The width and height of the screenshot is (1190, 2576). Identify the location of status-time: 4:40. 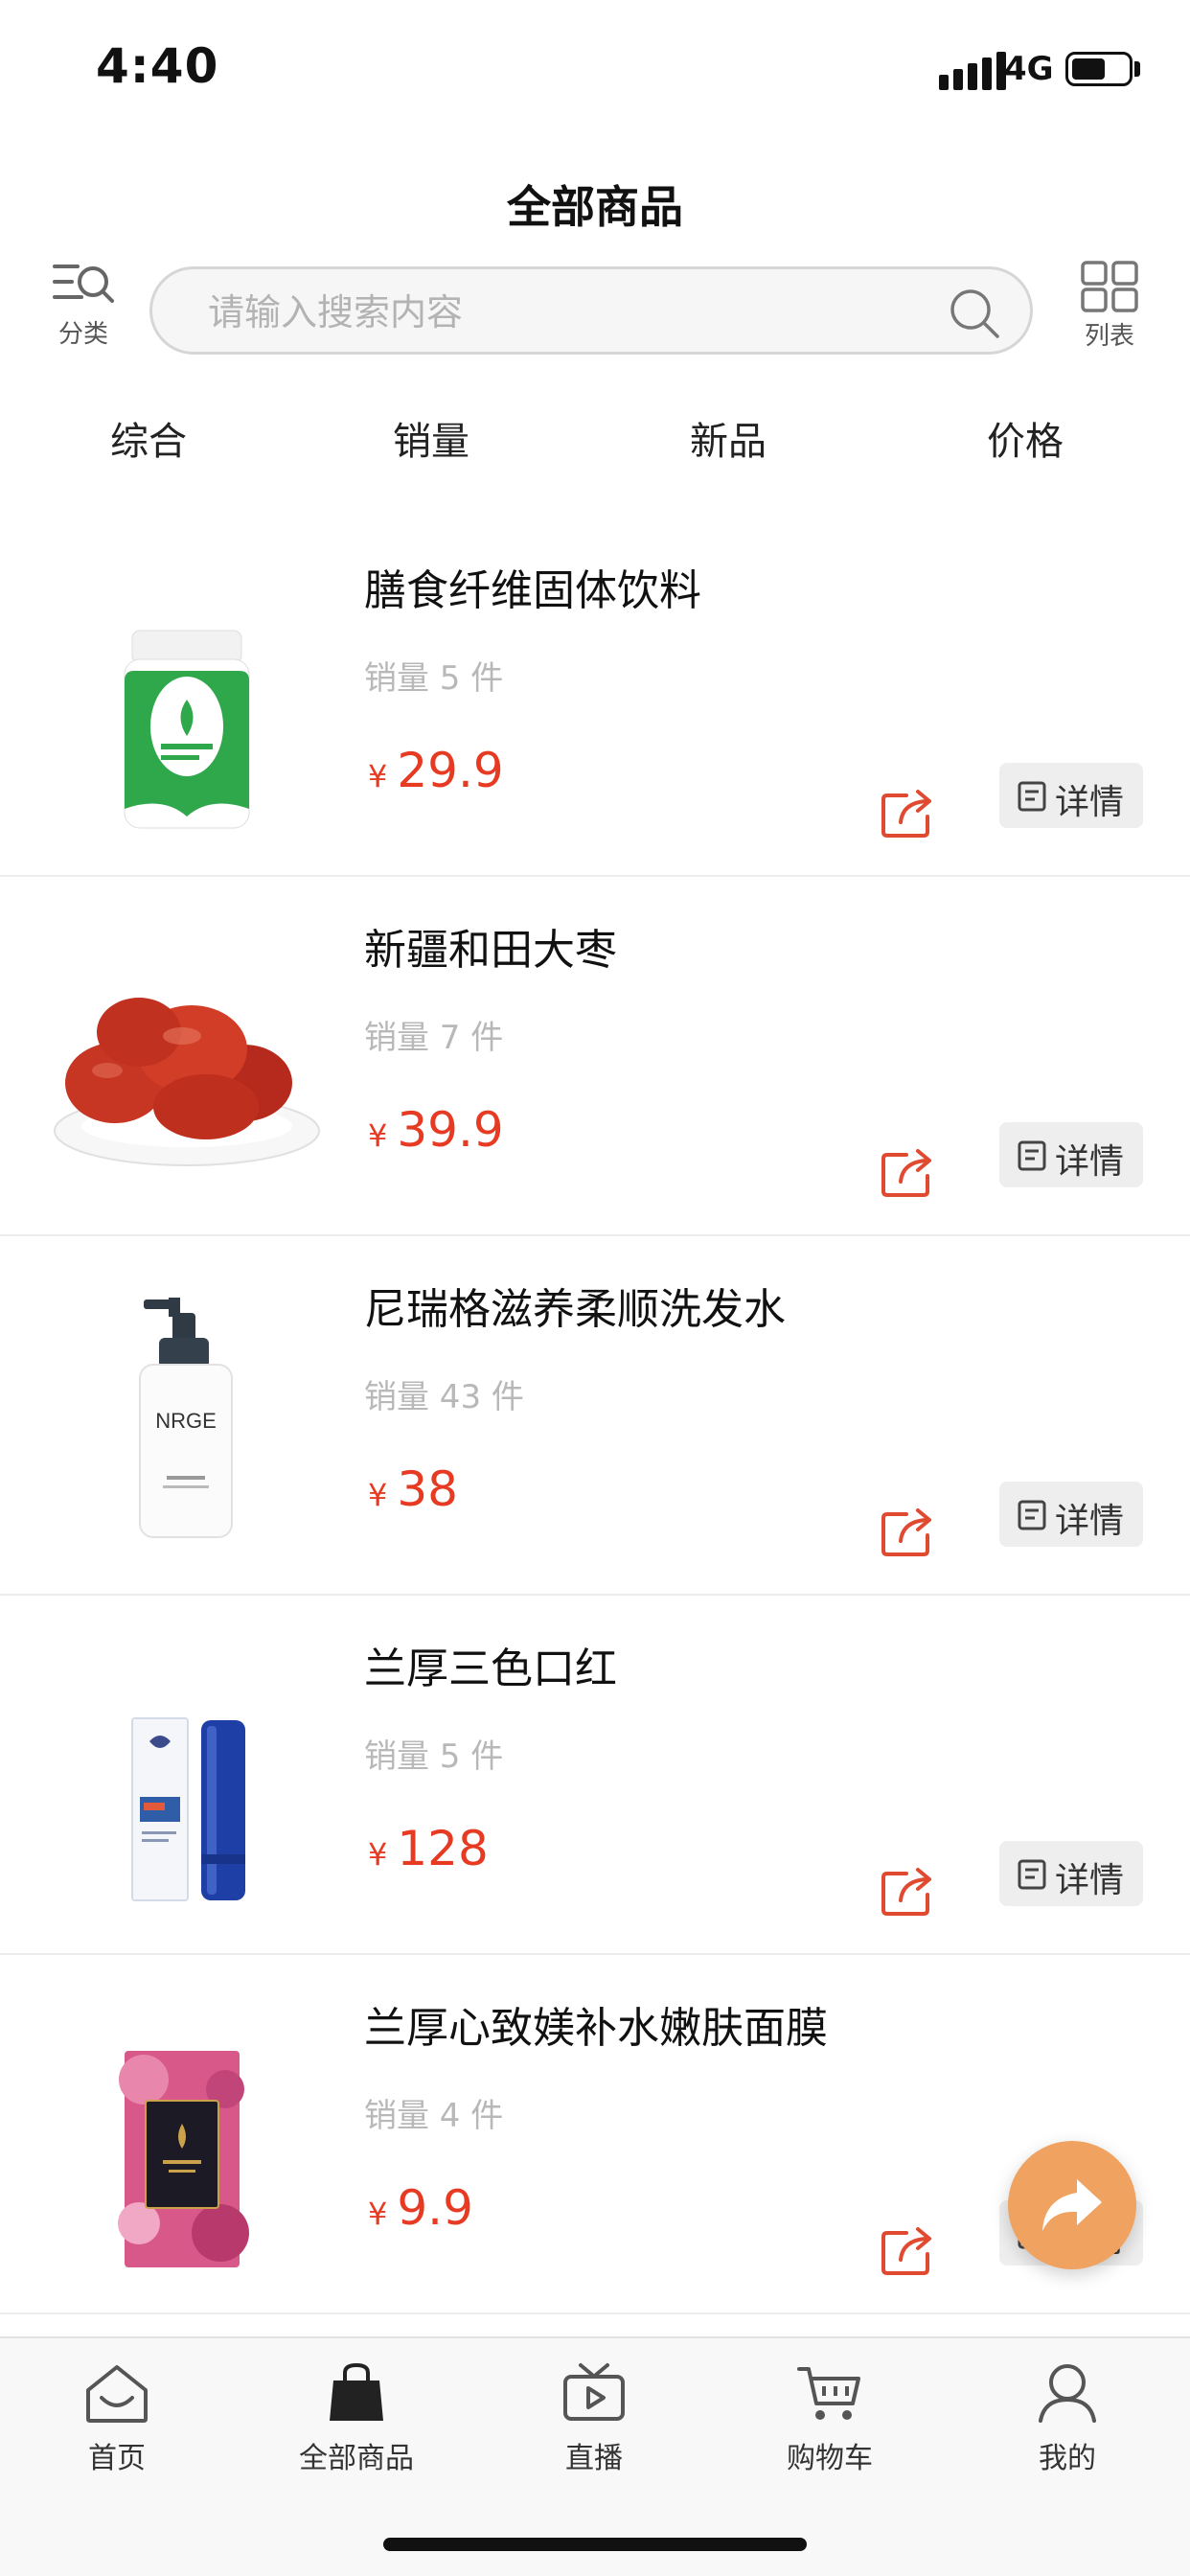
(158, 66).